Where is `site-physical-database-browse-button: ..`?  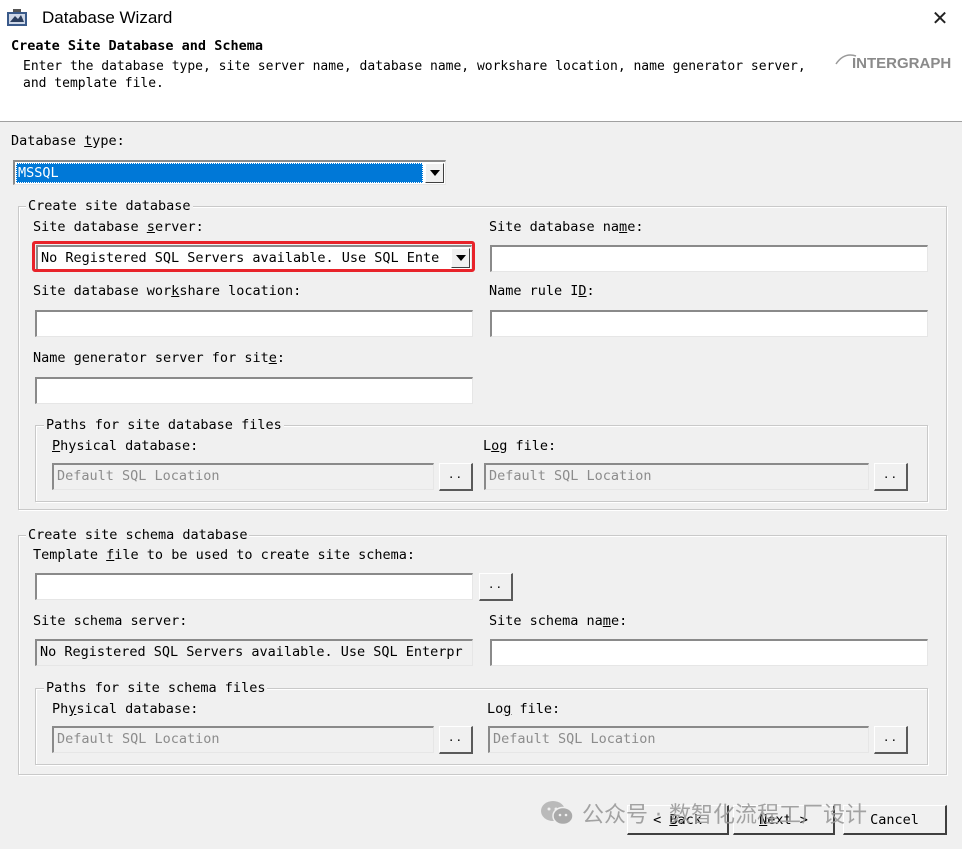
site-physical-database-browse-button: .. is located at coordinates (456, 477).